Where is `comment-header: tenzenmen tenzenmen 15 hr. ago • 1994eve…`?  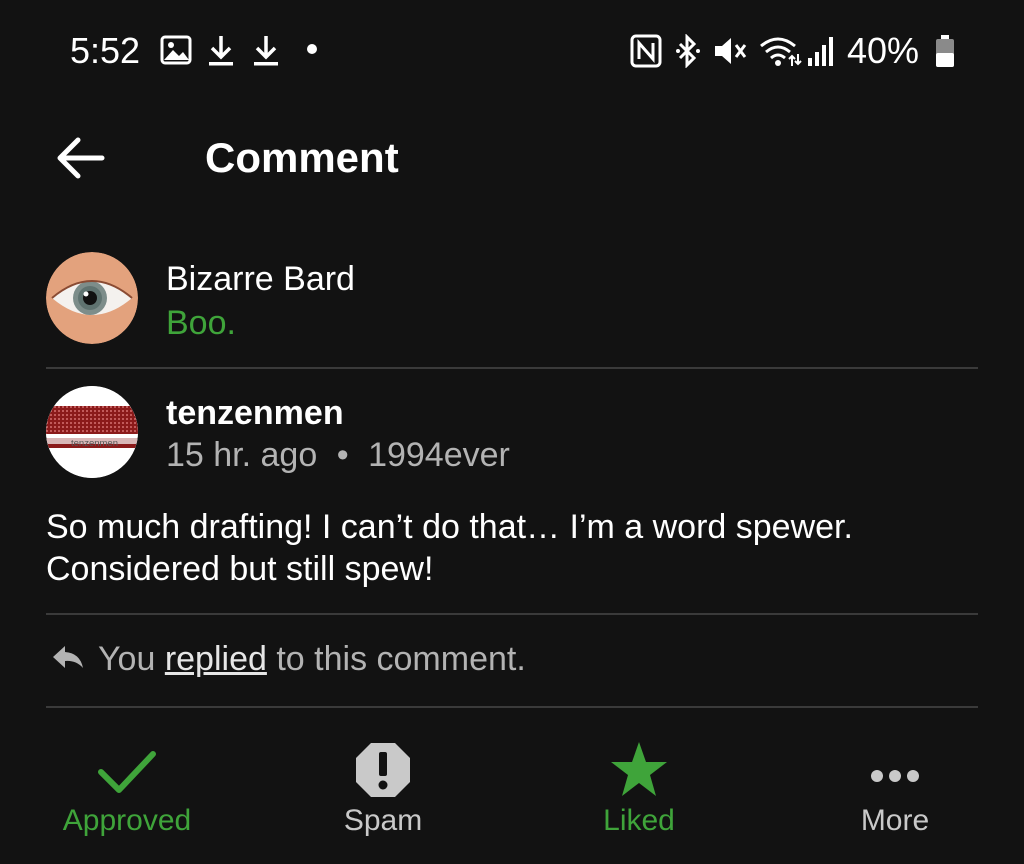 comment-header: tenzenmen tenzenmen 15 hr. ago • 1994eve… is located at coordinates (512, 434).